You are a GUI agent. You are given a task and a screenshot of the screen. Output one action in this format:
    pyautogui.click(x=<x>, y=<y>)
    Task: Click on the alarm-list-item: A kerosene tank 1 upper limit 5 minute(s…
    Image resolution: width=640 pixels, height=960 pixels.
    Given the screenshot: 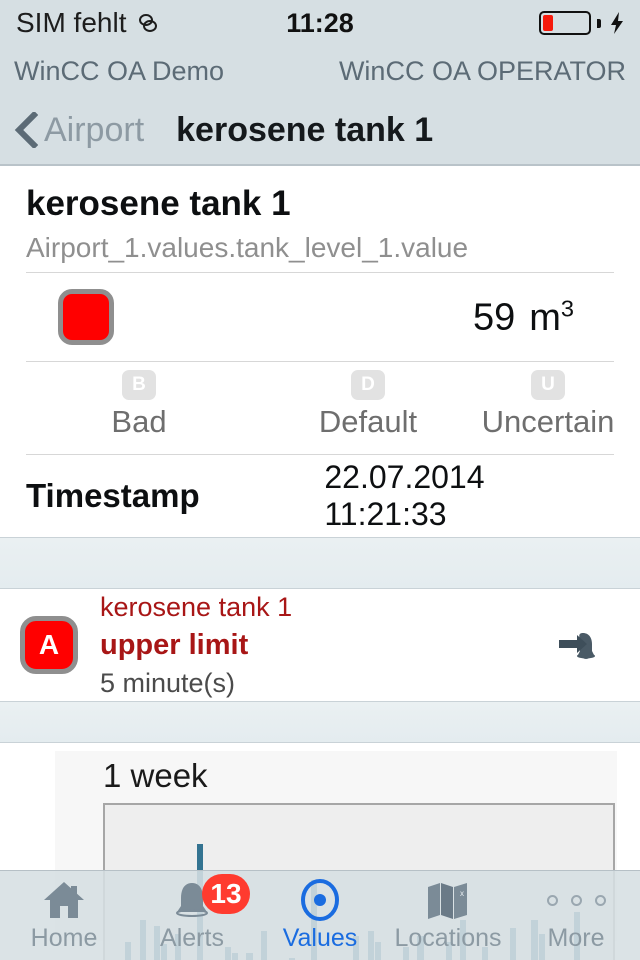 What is the action you would take?
    pyautogui.click(x=320, y=645)
    